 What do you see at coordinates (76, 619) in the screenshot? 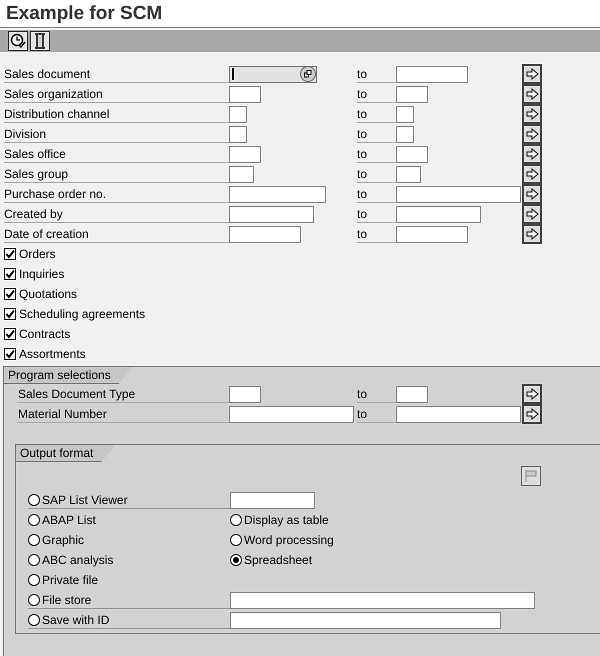
I see `radio-label: Save with ID` at bounding box center [76, 619].